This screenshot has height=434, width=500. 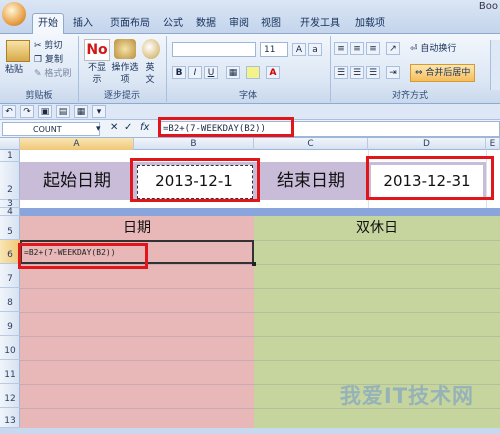 What do you see at coordinates (81, 111) in the screenshot?
I see `table-icon: ▦` at bounding box center [81, 111].